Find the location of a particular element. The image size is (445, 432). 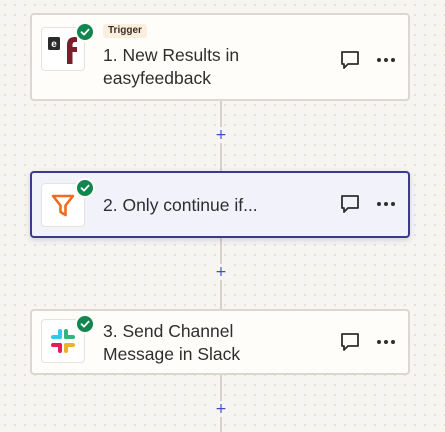

filter-funnel-icon is located at coordinates (68, 202).